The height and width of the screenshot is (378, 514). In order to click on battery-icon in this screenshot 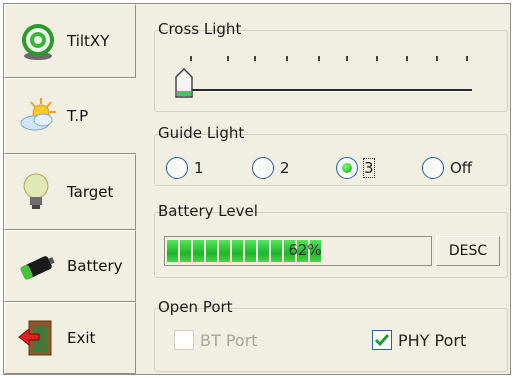, I will do `click(37, 268)`.